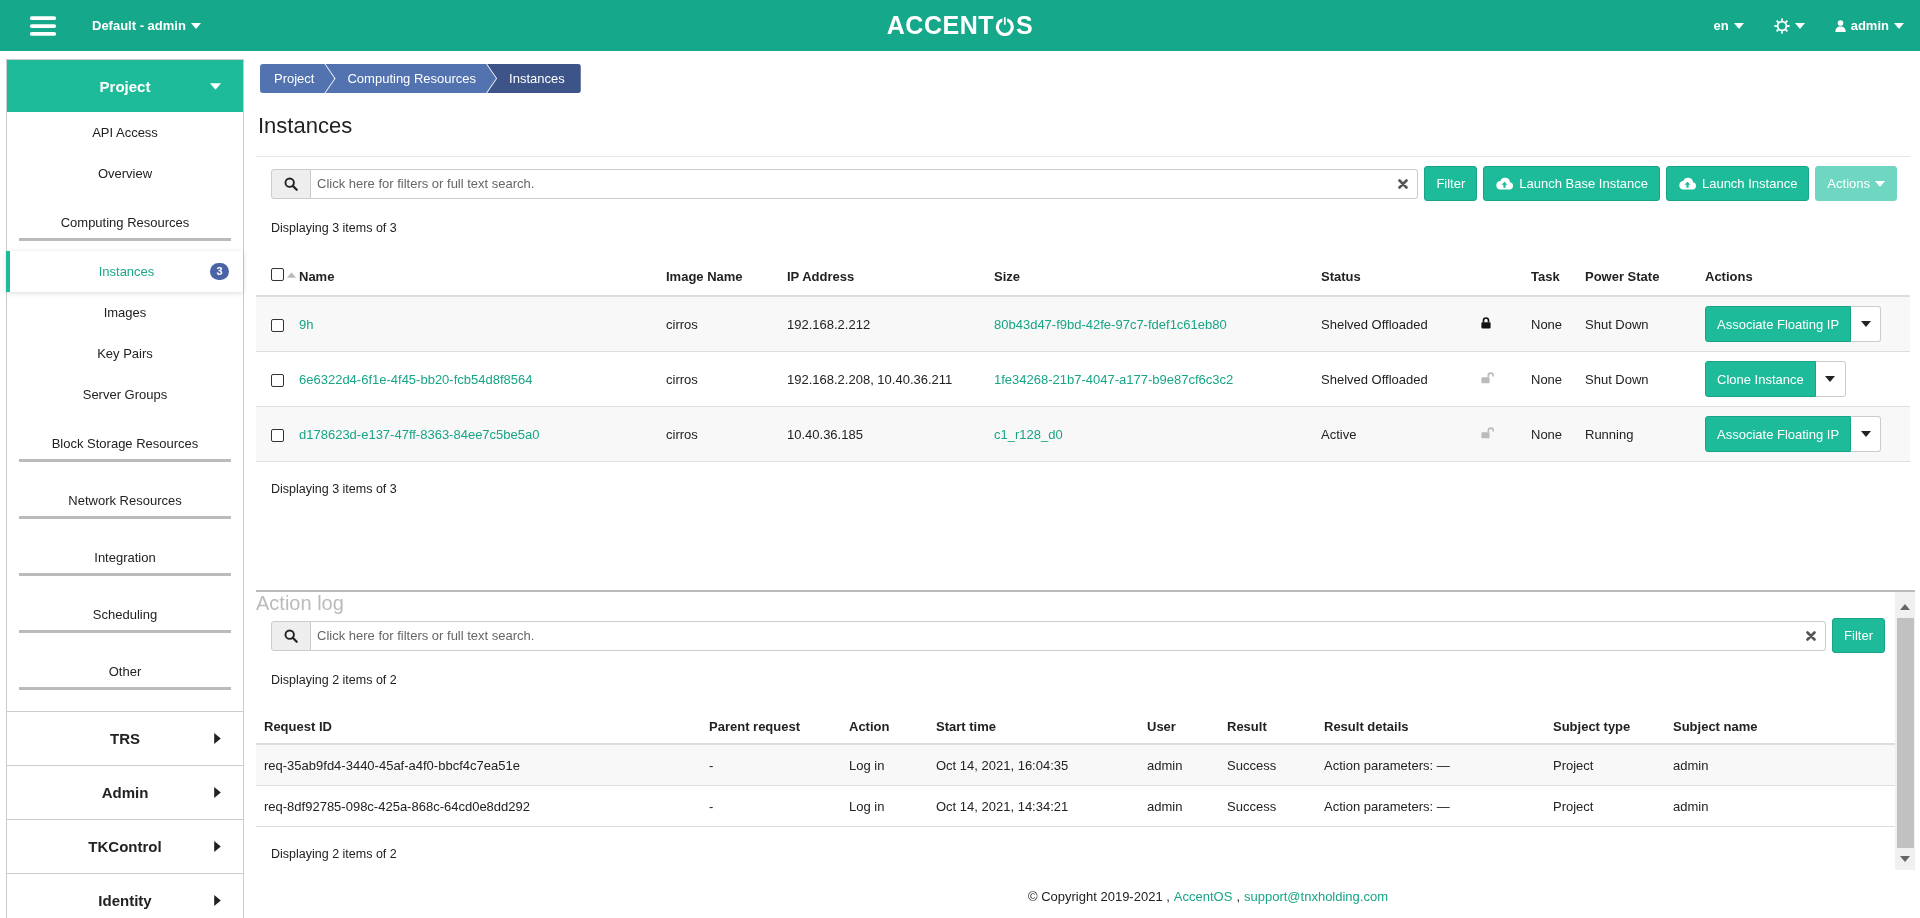 This screenshot has width=1920, height=918. Describe the element at coordinates (1905, 859) in the screenshot. I see `scroll-down-icon` at that location.